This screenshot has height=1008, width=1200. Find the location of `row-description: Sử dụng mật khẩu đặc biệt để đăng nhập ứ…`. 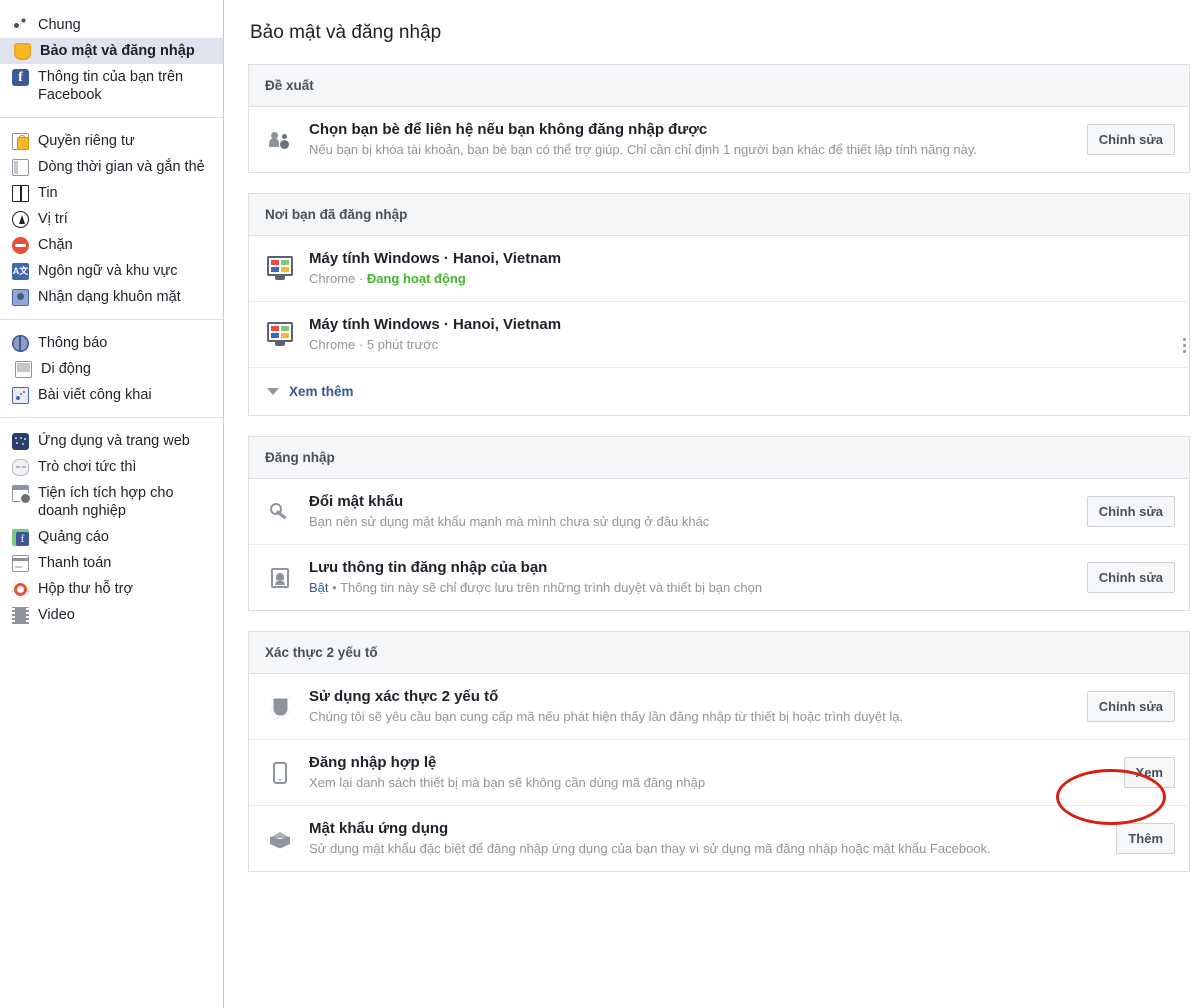

row-description: Sử dụng mật khẩu đặc biệt để đăng nhập ứ… is located at coordinates (650, 848).